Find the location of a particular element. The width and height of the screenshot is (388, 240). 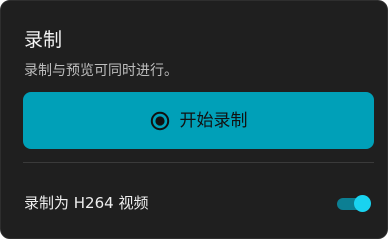

divider is located at coordinates (198, 162).